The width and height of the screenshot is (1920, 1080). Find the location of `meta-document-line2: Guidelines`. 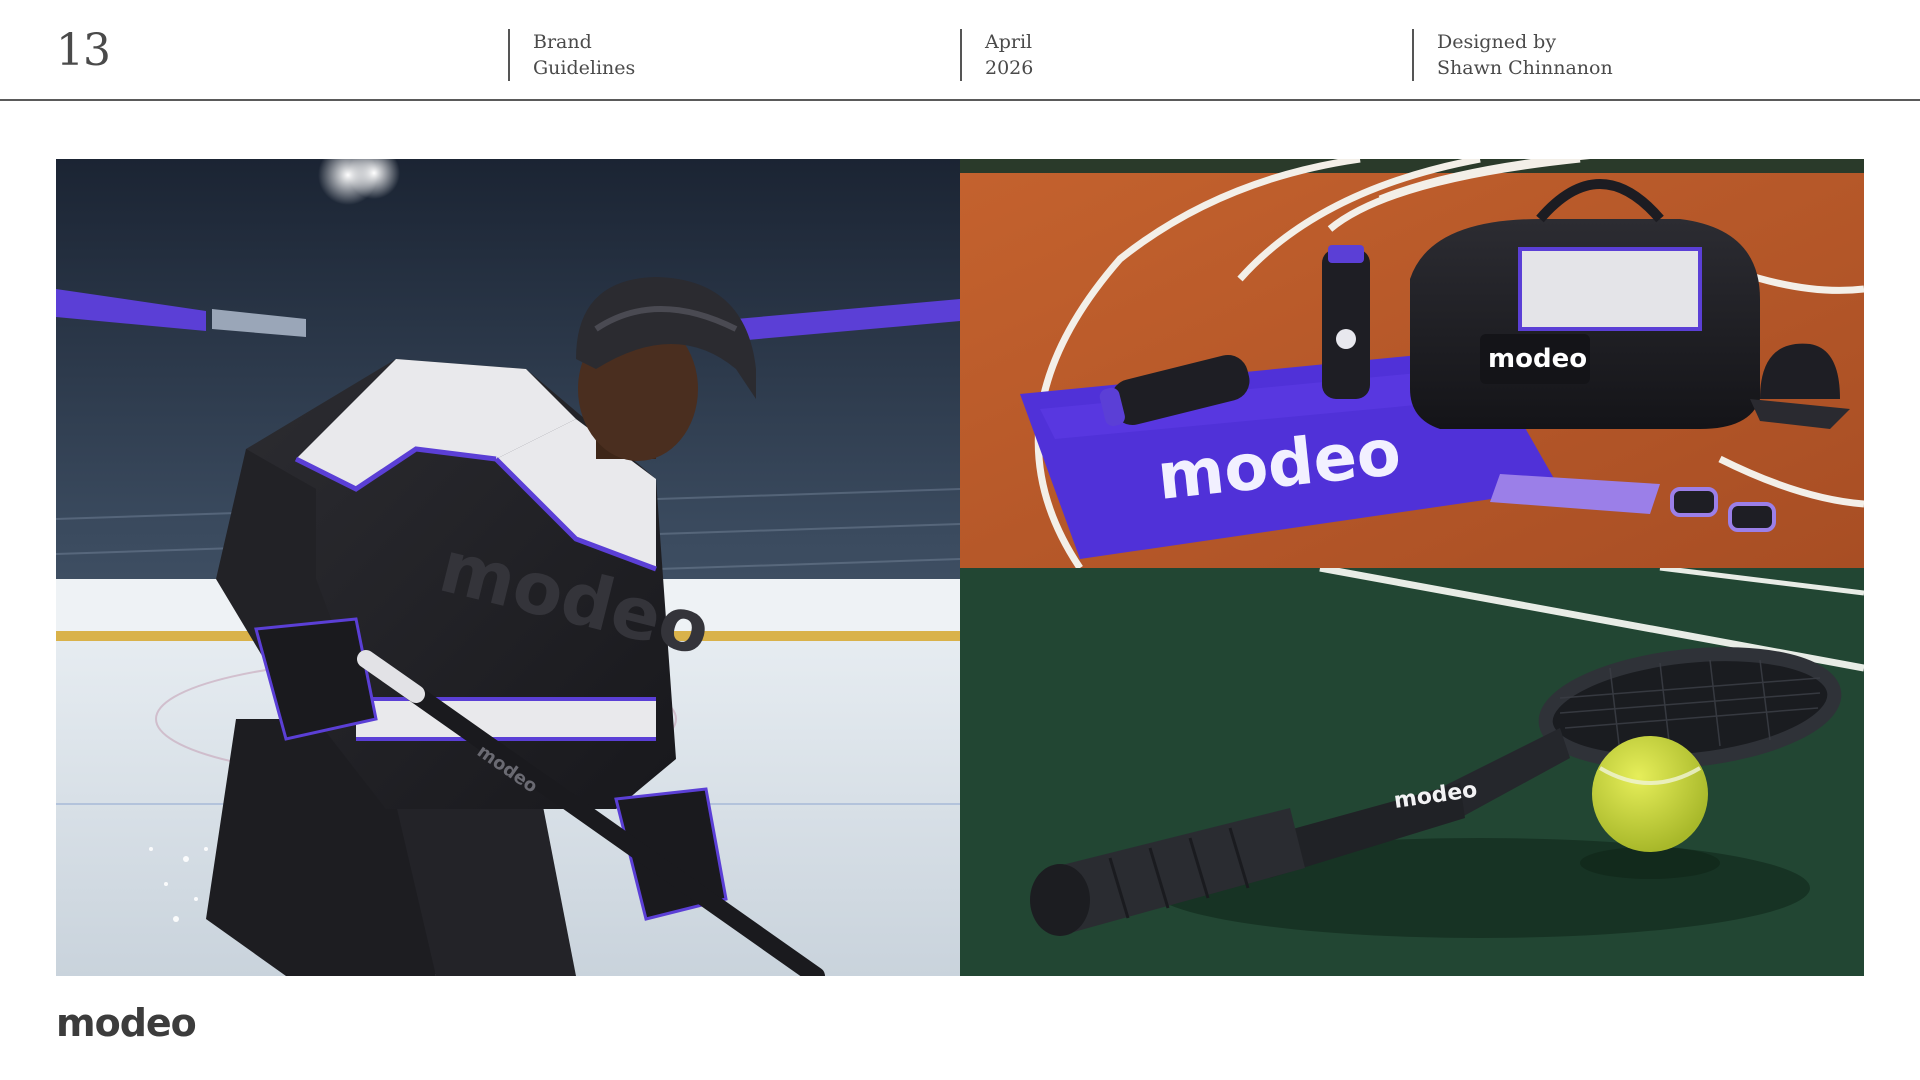

meta-document-line2: Guidelines is located at coordinates (584, 68).